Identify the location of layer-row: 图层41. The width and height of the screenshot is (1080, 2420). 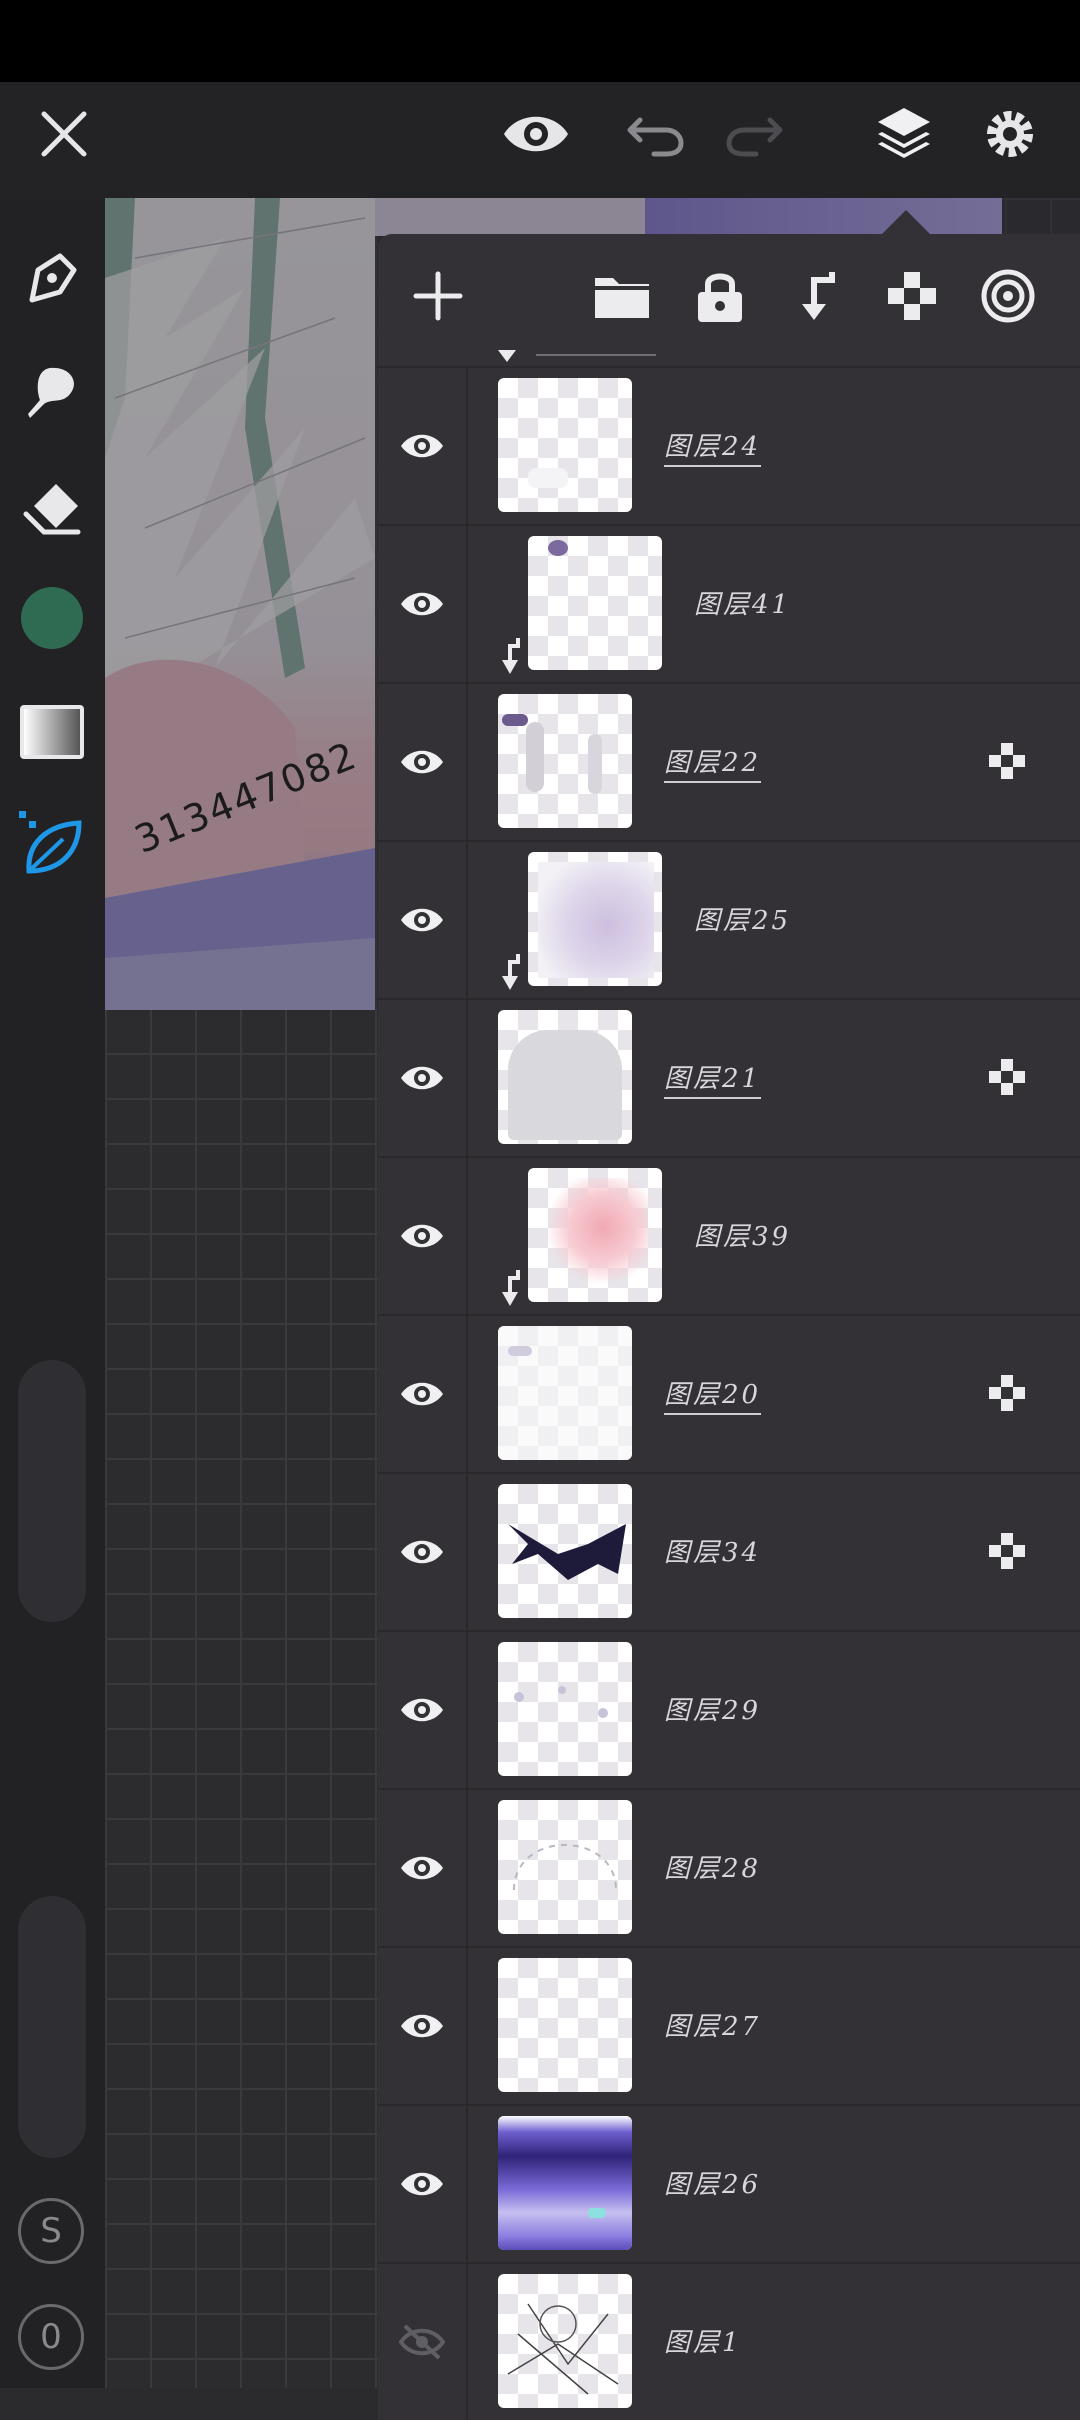
(729, 603).